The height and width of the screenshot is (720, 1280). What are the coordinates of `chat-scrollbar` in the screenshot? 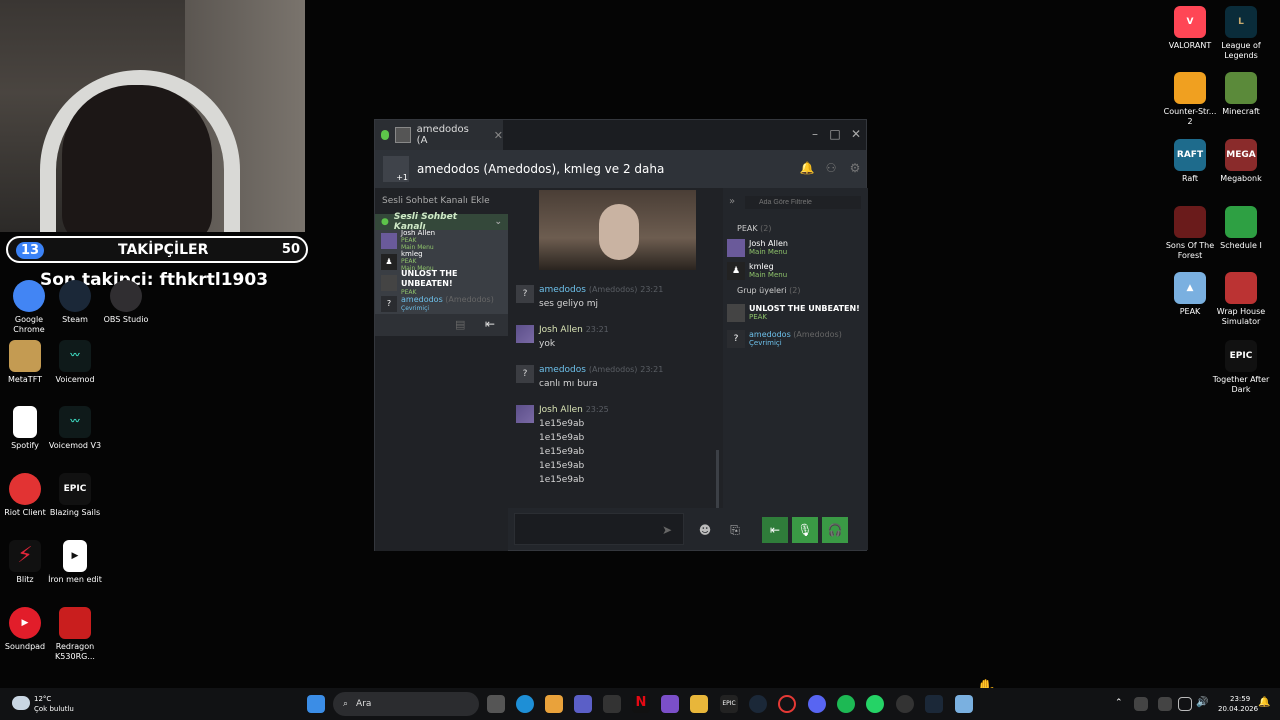 It's located at (717, 479).